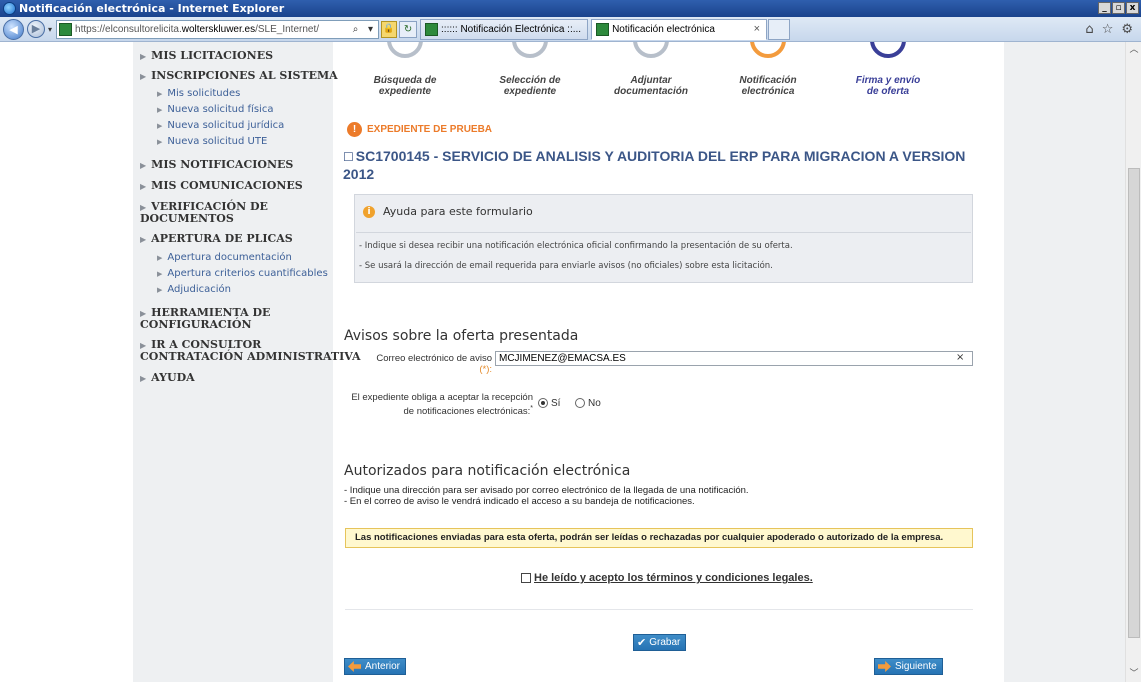 The height and width of the screenshot is (682, 1141). Describe the element at coordinates (734, 358) in the screenshot. I see `email-field: MCJIMENEZ@EMACSA.ES` at that location.